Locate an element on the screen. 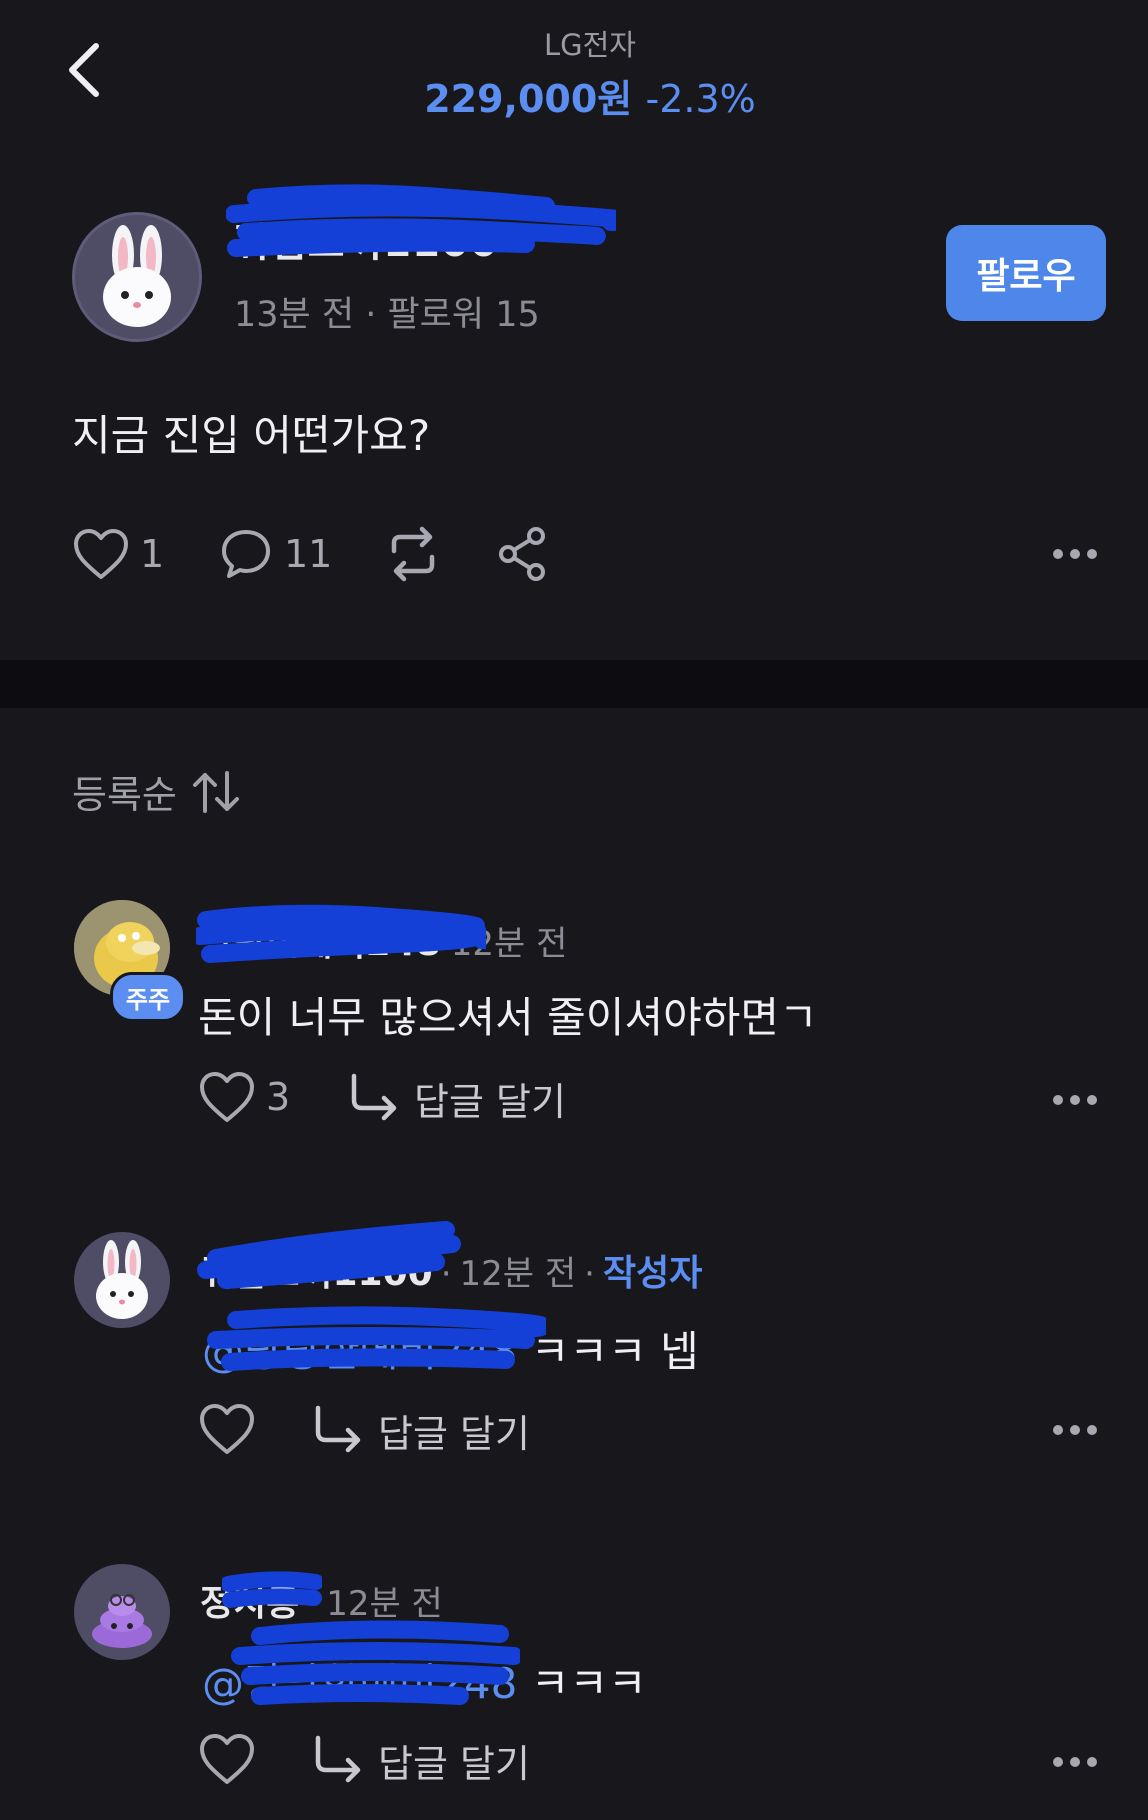 This screenshot has width=1148, height=1820. like-button: 1 is located at coordinates (118, 554).